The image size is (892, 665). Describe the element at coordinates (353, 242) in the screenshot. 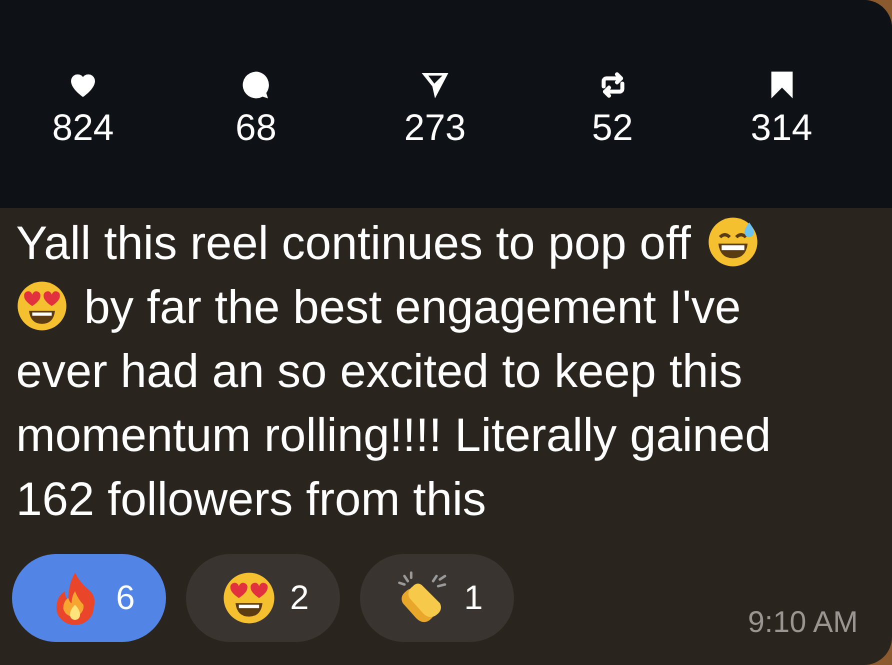

I see `message-text: Yall this reel continues to pop off` at that location.